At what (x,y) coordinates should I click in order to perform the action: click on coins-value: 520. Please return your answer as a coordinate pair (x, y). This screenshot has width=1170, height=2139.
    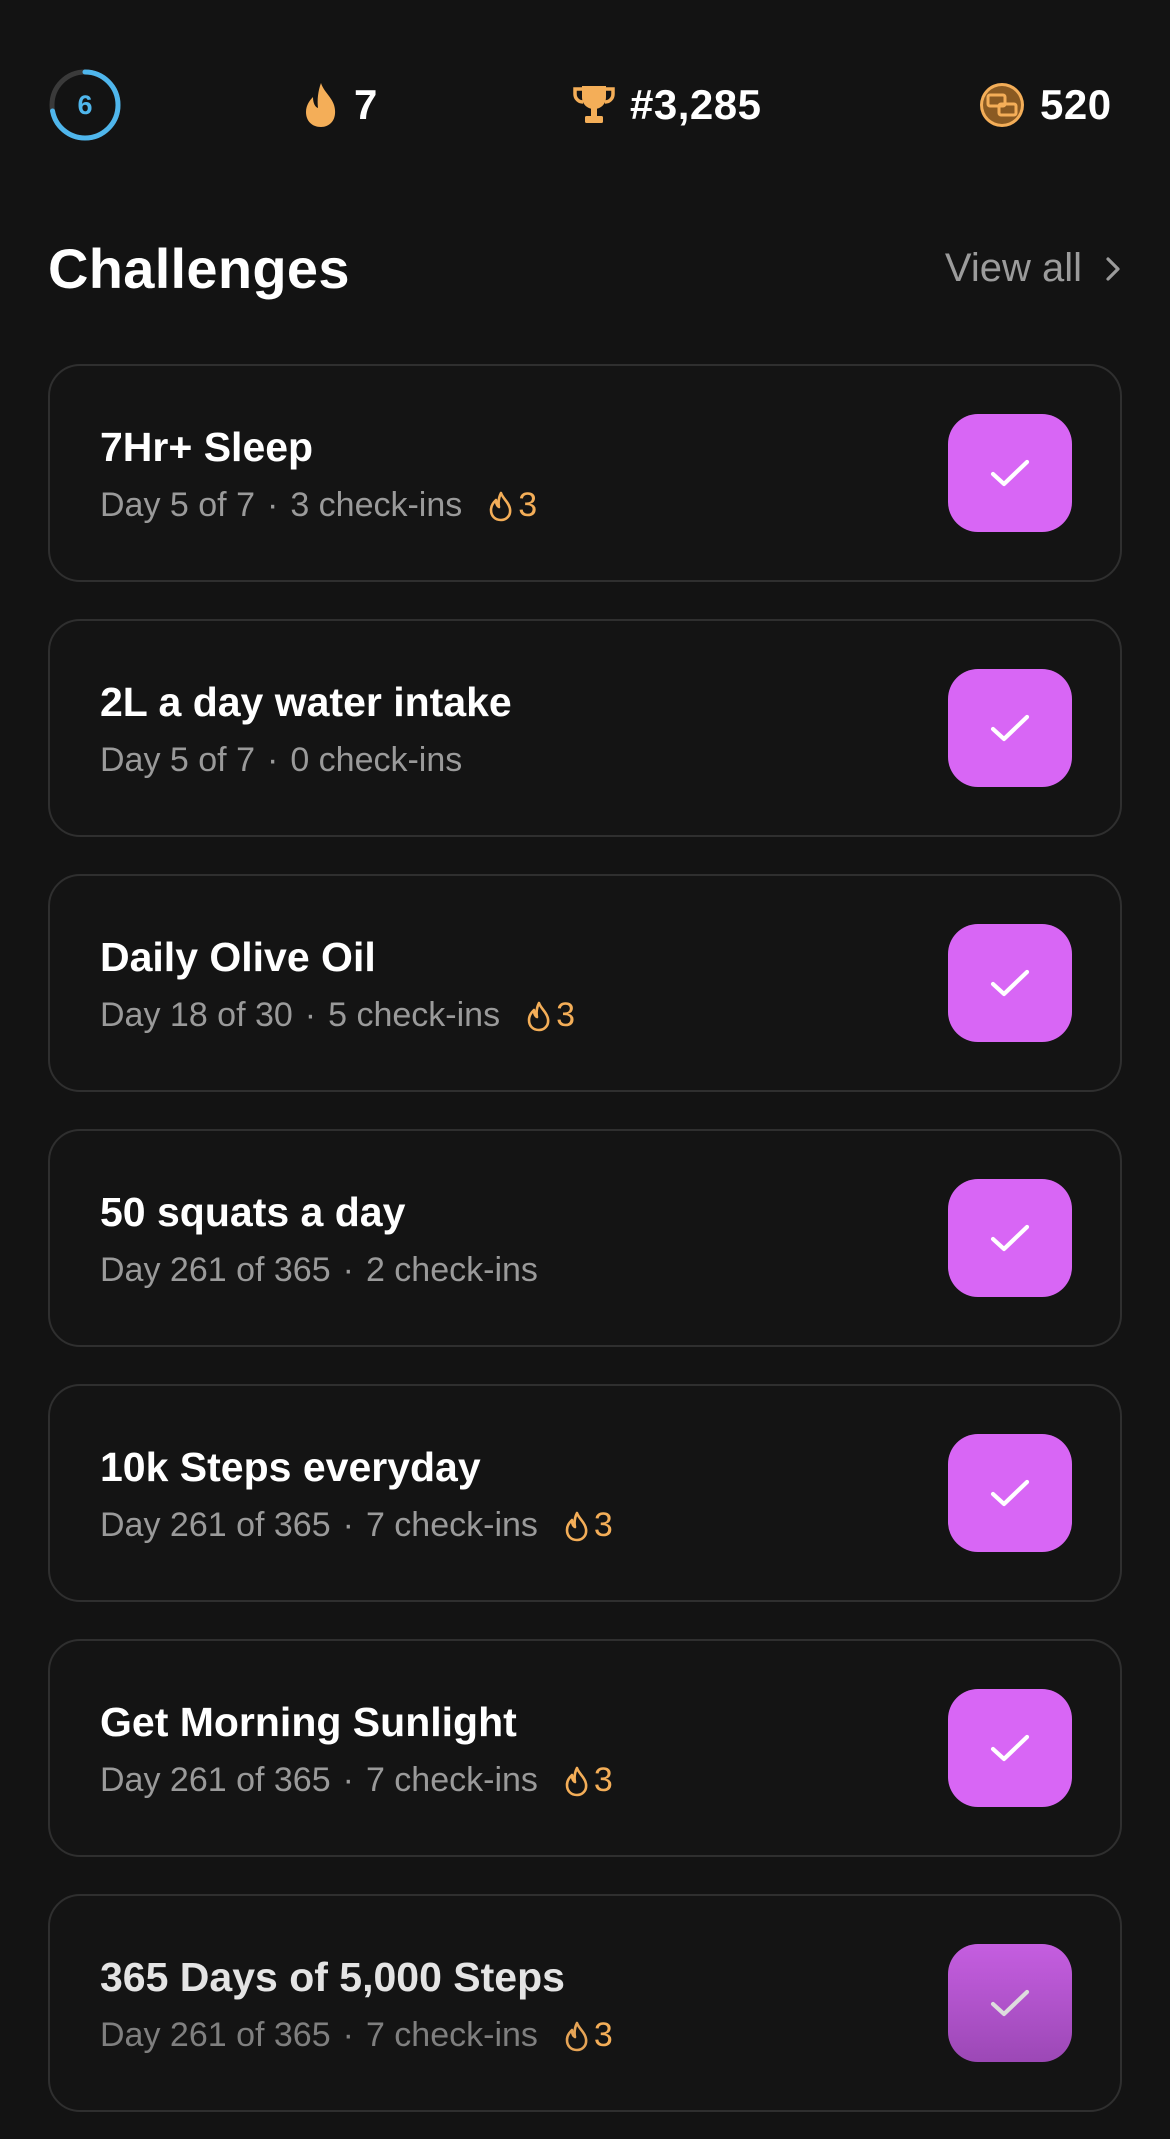
    Looking at the image, I should click on (1076, 104).